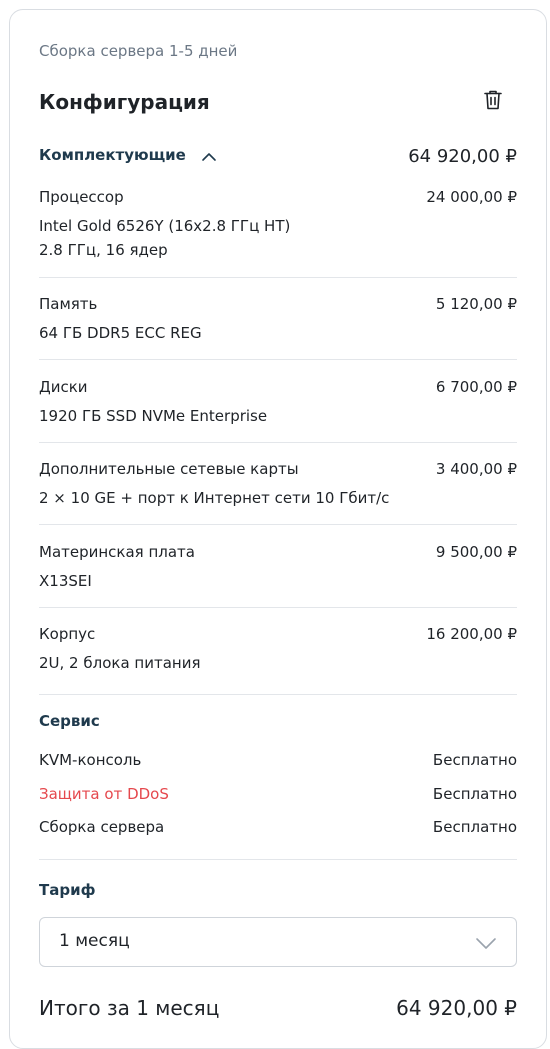 The width and height of the screenshot is (550, 1049). What do you see at coordinates (117, 552) in the screenshot?
I see `component-label-motherboard: Материнская плата` at bounding box center [117, 552].